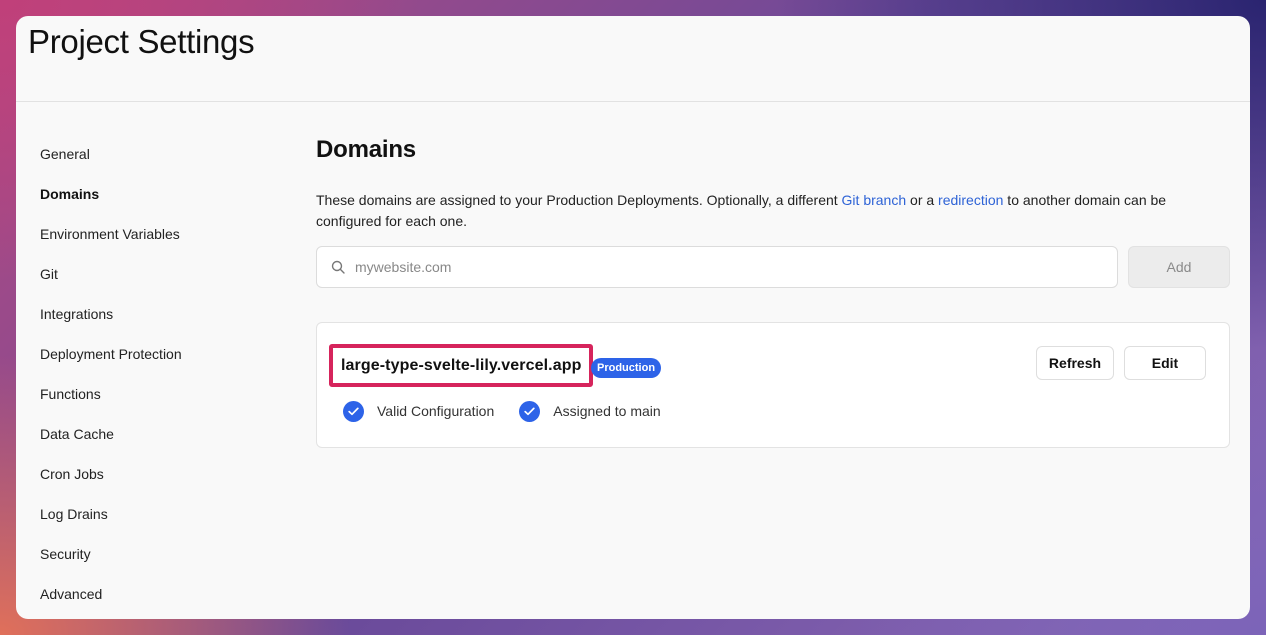 Image resolution: width=1266 pixels, height=635 pixels. I want to click on add-domain-row: Add, so click(773, 267).